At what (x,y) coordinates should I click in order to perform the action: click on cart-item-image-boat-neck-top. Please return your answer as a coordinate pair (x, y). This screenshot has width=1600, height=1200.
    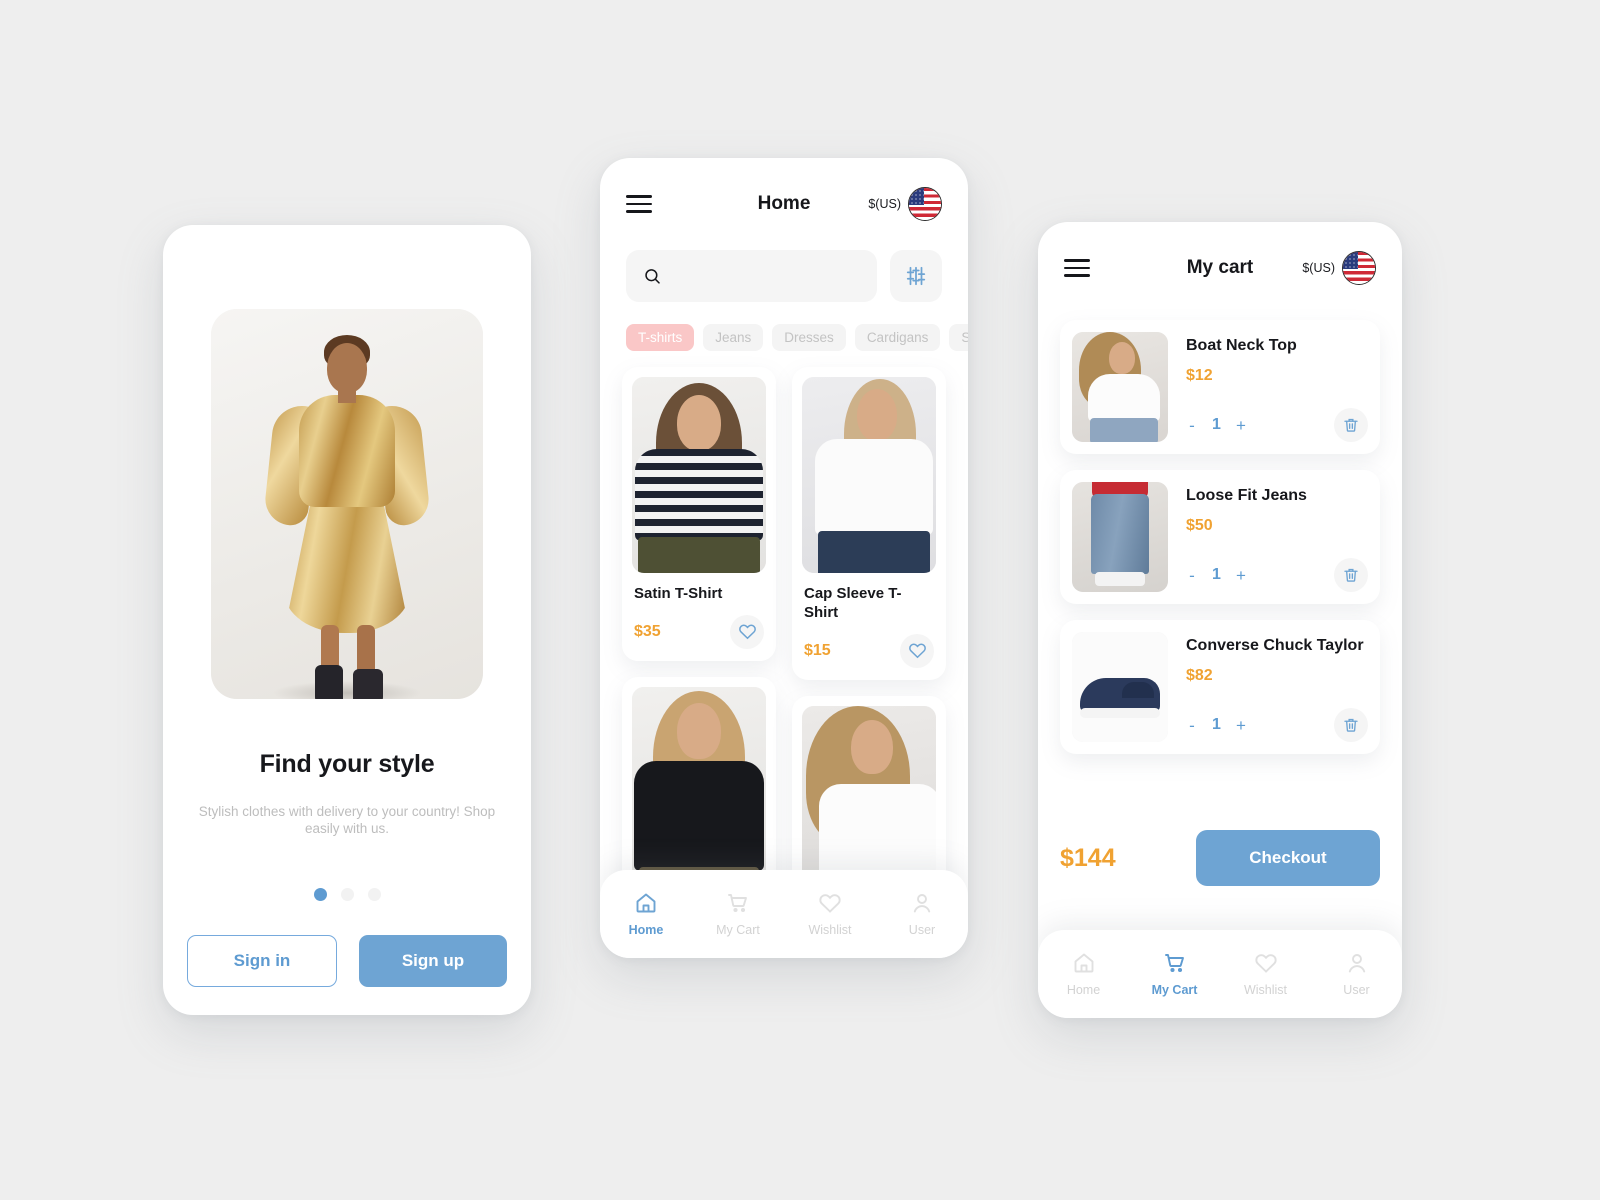
    Looking at the image, I should click on (1120, 387).